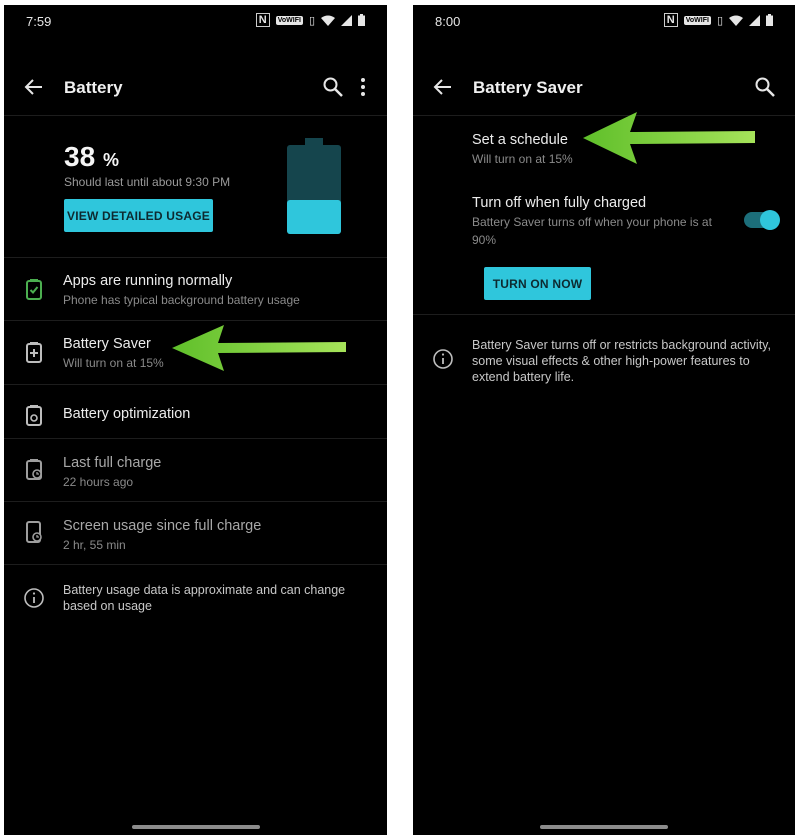 The height and width of the screenshot is (839, 800). I want to click on turn-on-now-button: TURN ON NOW, so click(537, 283).